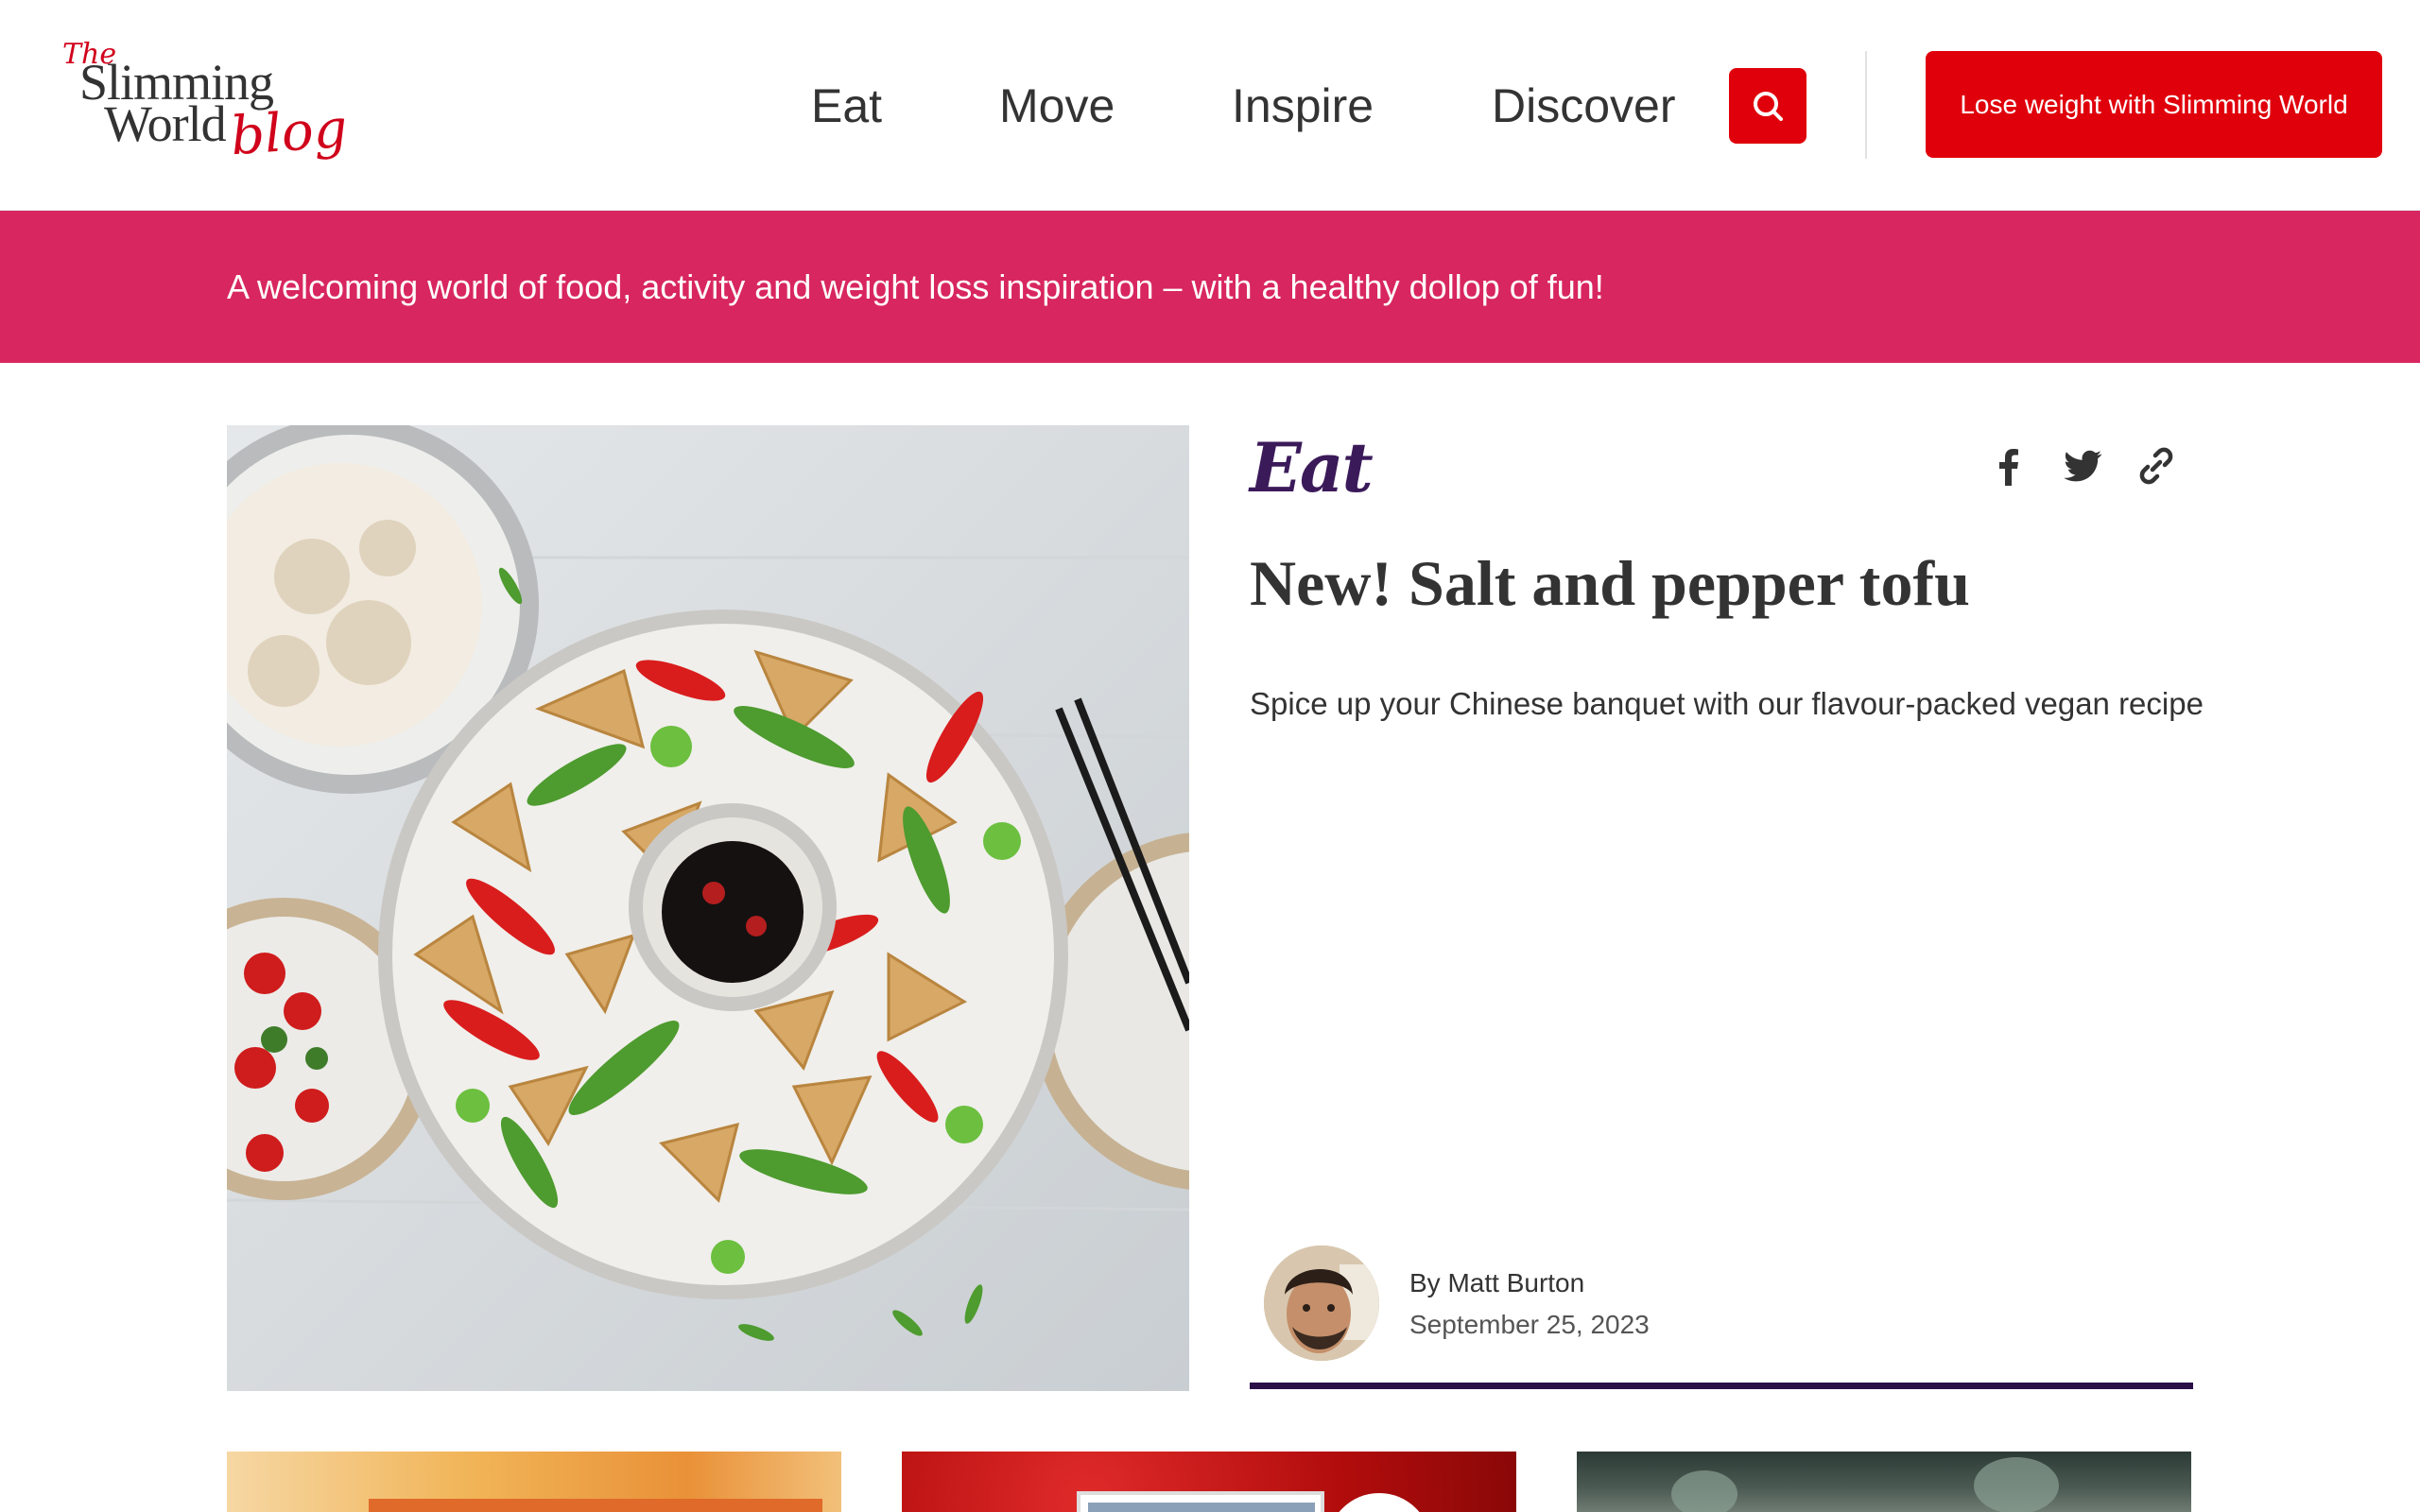 The width and height of the screenshot is (2420, 1512). Describe the element at coordinates (1321, 1303) in the screenshot. I see `author-avatar` at that location.